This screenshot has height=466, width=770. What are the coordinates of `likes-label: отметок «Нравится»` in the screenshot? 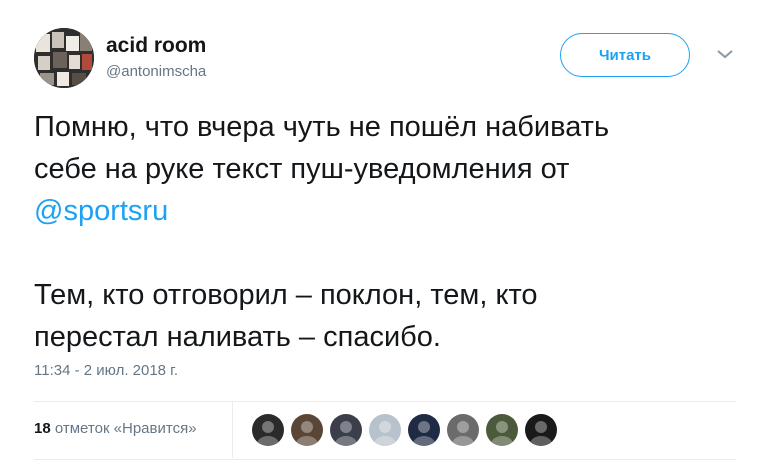 It's located at (123, 428).